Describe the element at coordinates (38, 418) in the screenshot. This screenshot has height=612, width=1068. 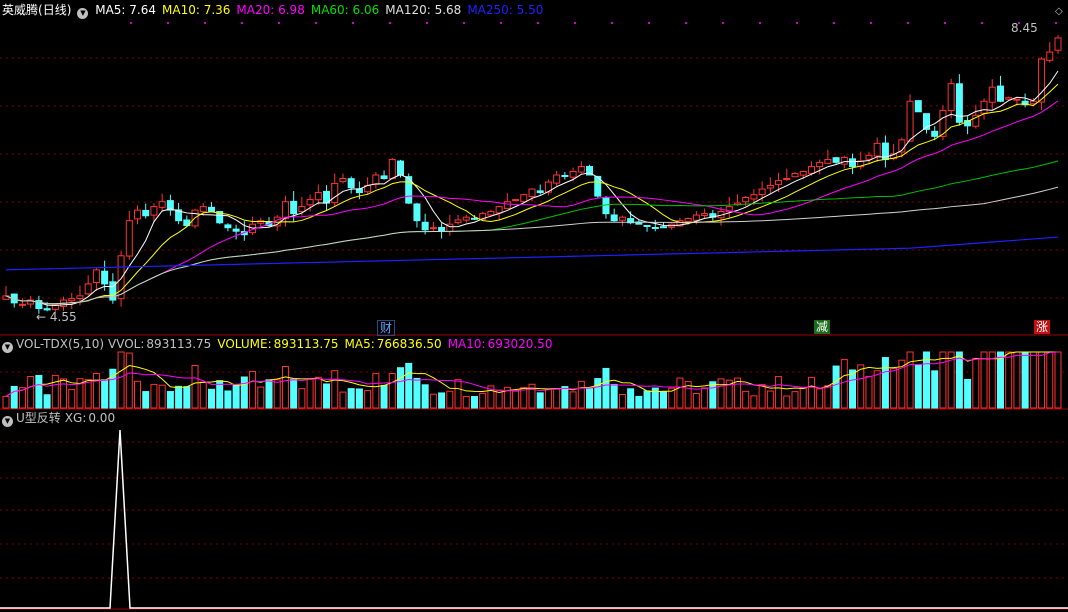
I see `indicator-title: U型反转` at that location.